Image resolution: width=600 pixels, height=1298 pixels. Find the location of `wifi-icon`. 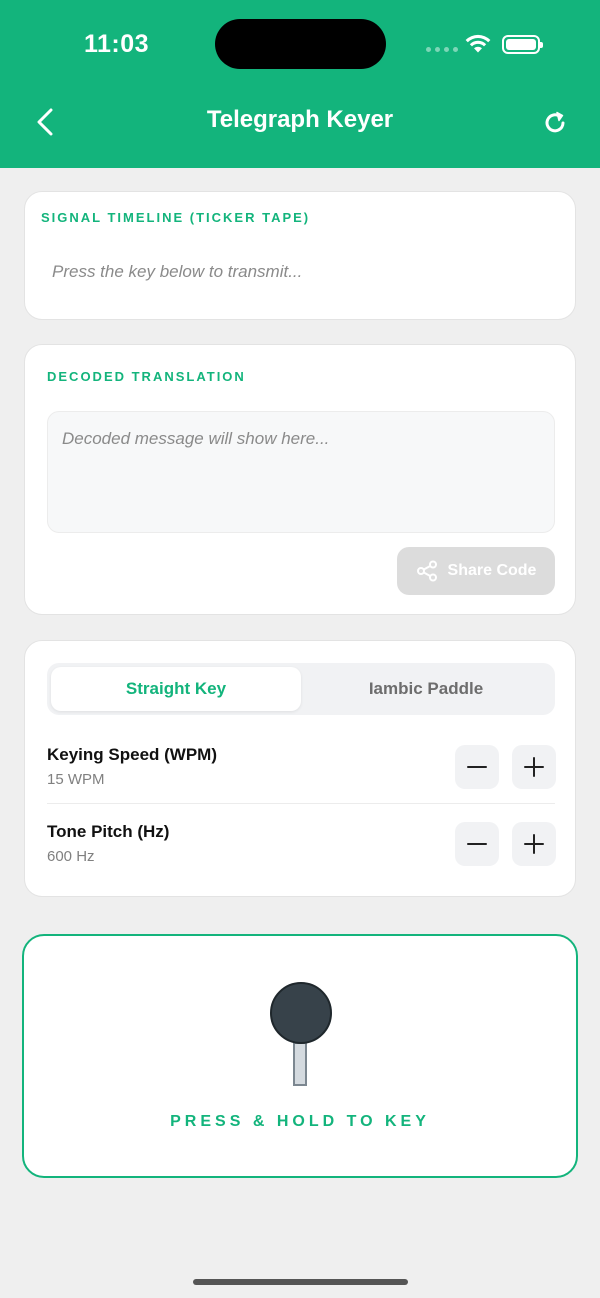

wifi-icon is located at coordinates (478, 43).